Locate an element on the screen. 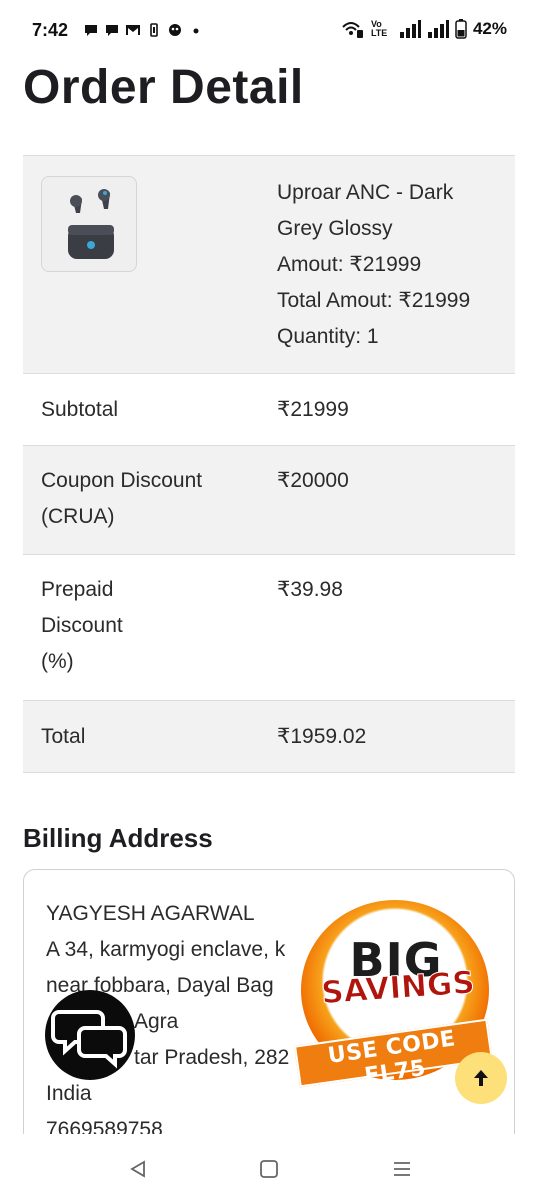  prepaid-label: Prepaid Discount (%) is located at coordinates (141, 636).